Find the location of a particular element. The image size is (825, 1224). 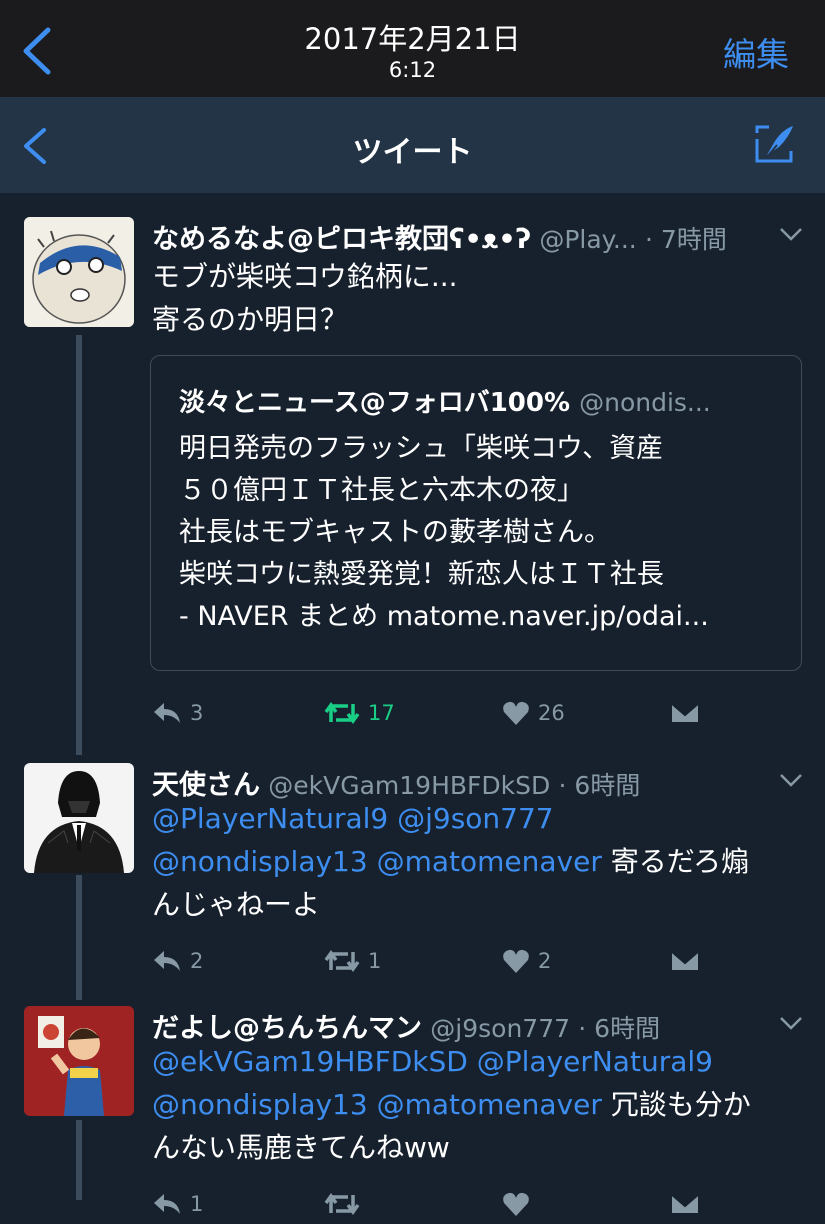

tweet-actions: 1 is located at coordinates (432, 1204).